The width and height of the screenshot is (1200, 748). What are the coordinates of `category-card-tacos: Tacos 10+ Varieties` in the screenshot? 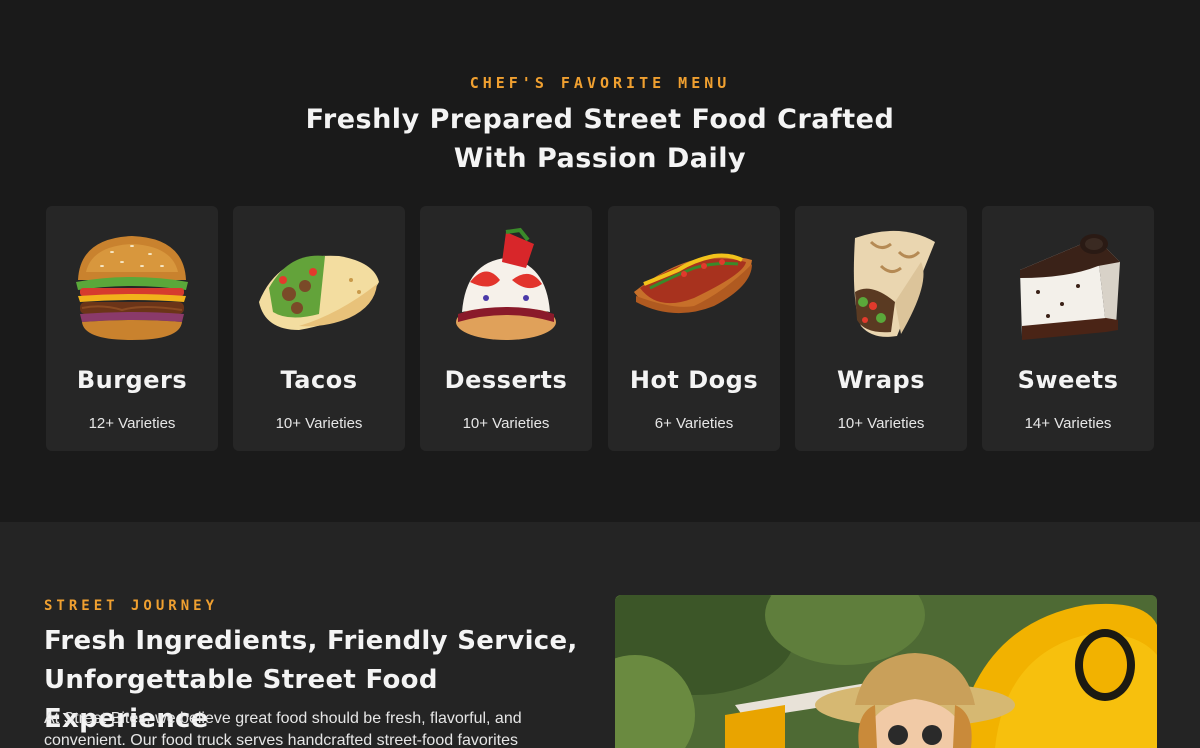 It's located at (319, 328).